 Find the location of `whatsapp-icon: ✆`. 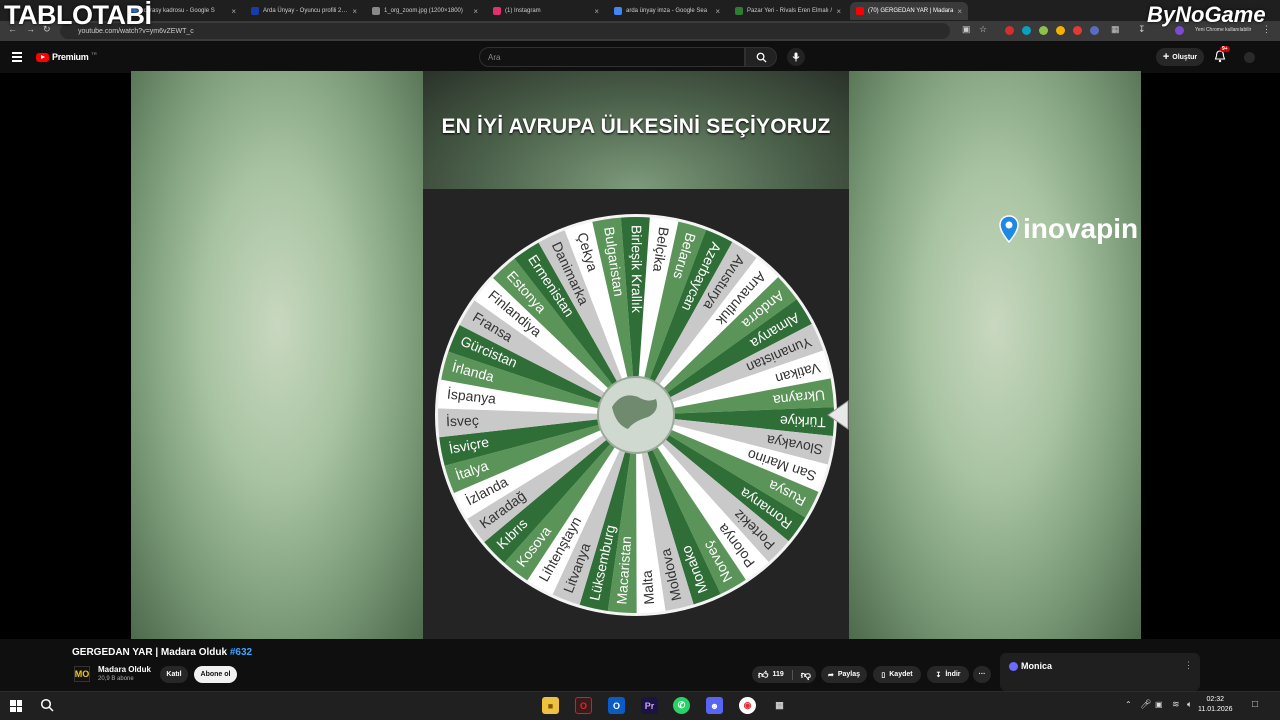

whatsapp-icon: ✆ is located at coordinates (681, 705).